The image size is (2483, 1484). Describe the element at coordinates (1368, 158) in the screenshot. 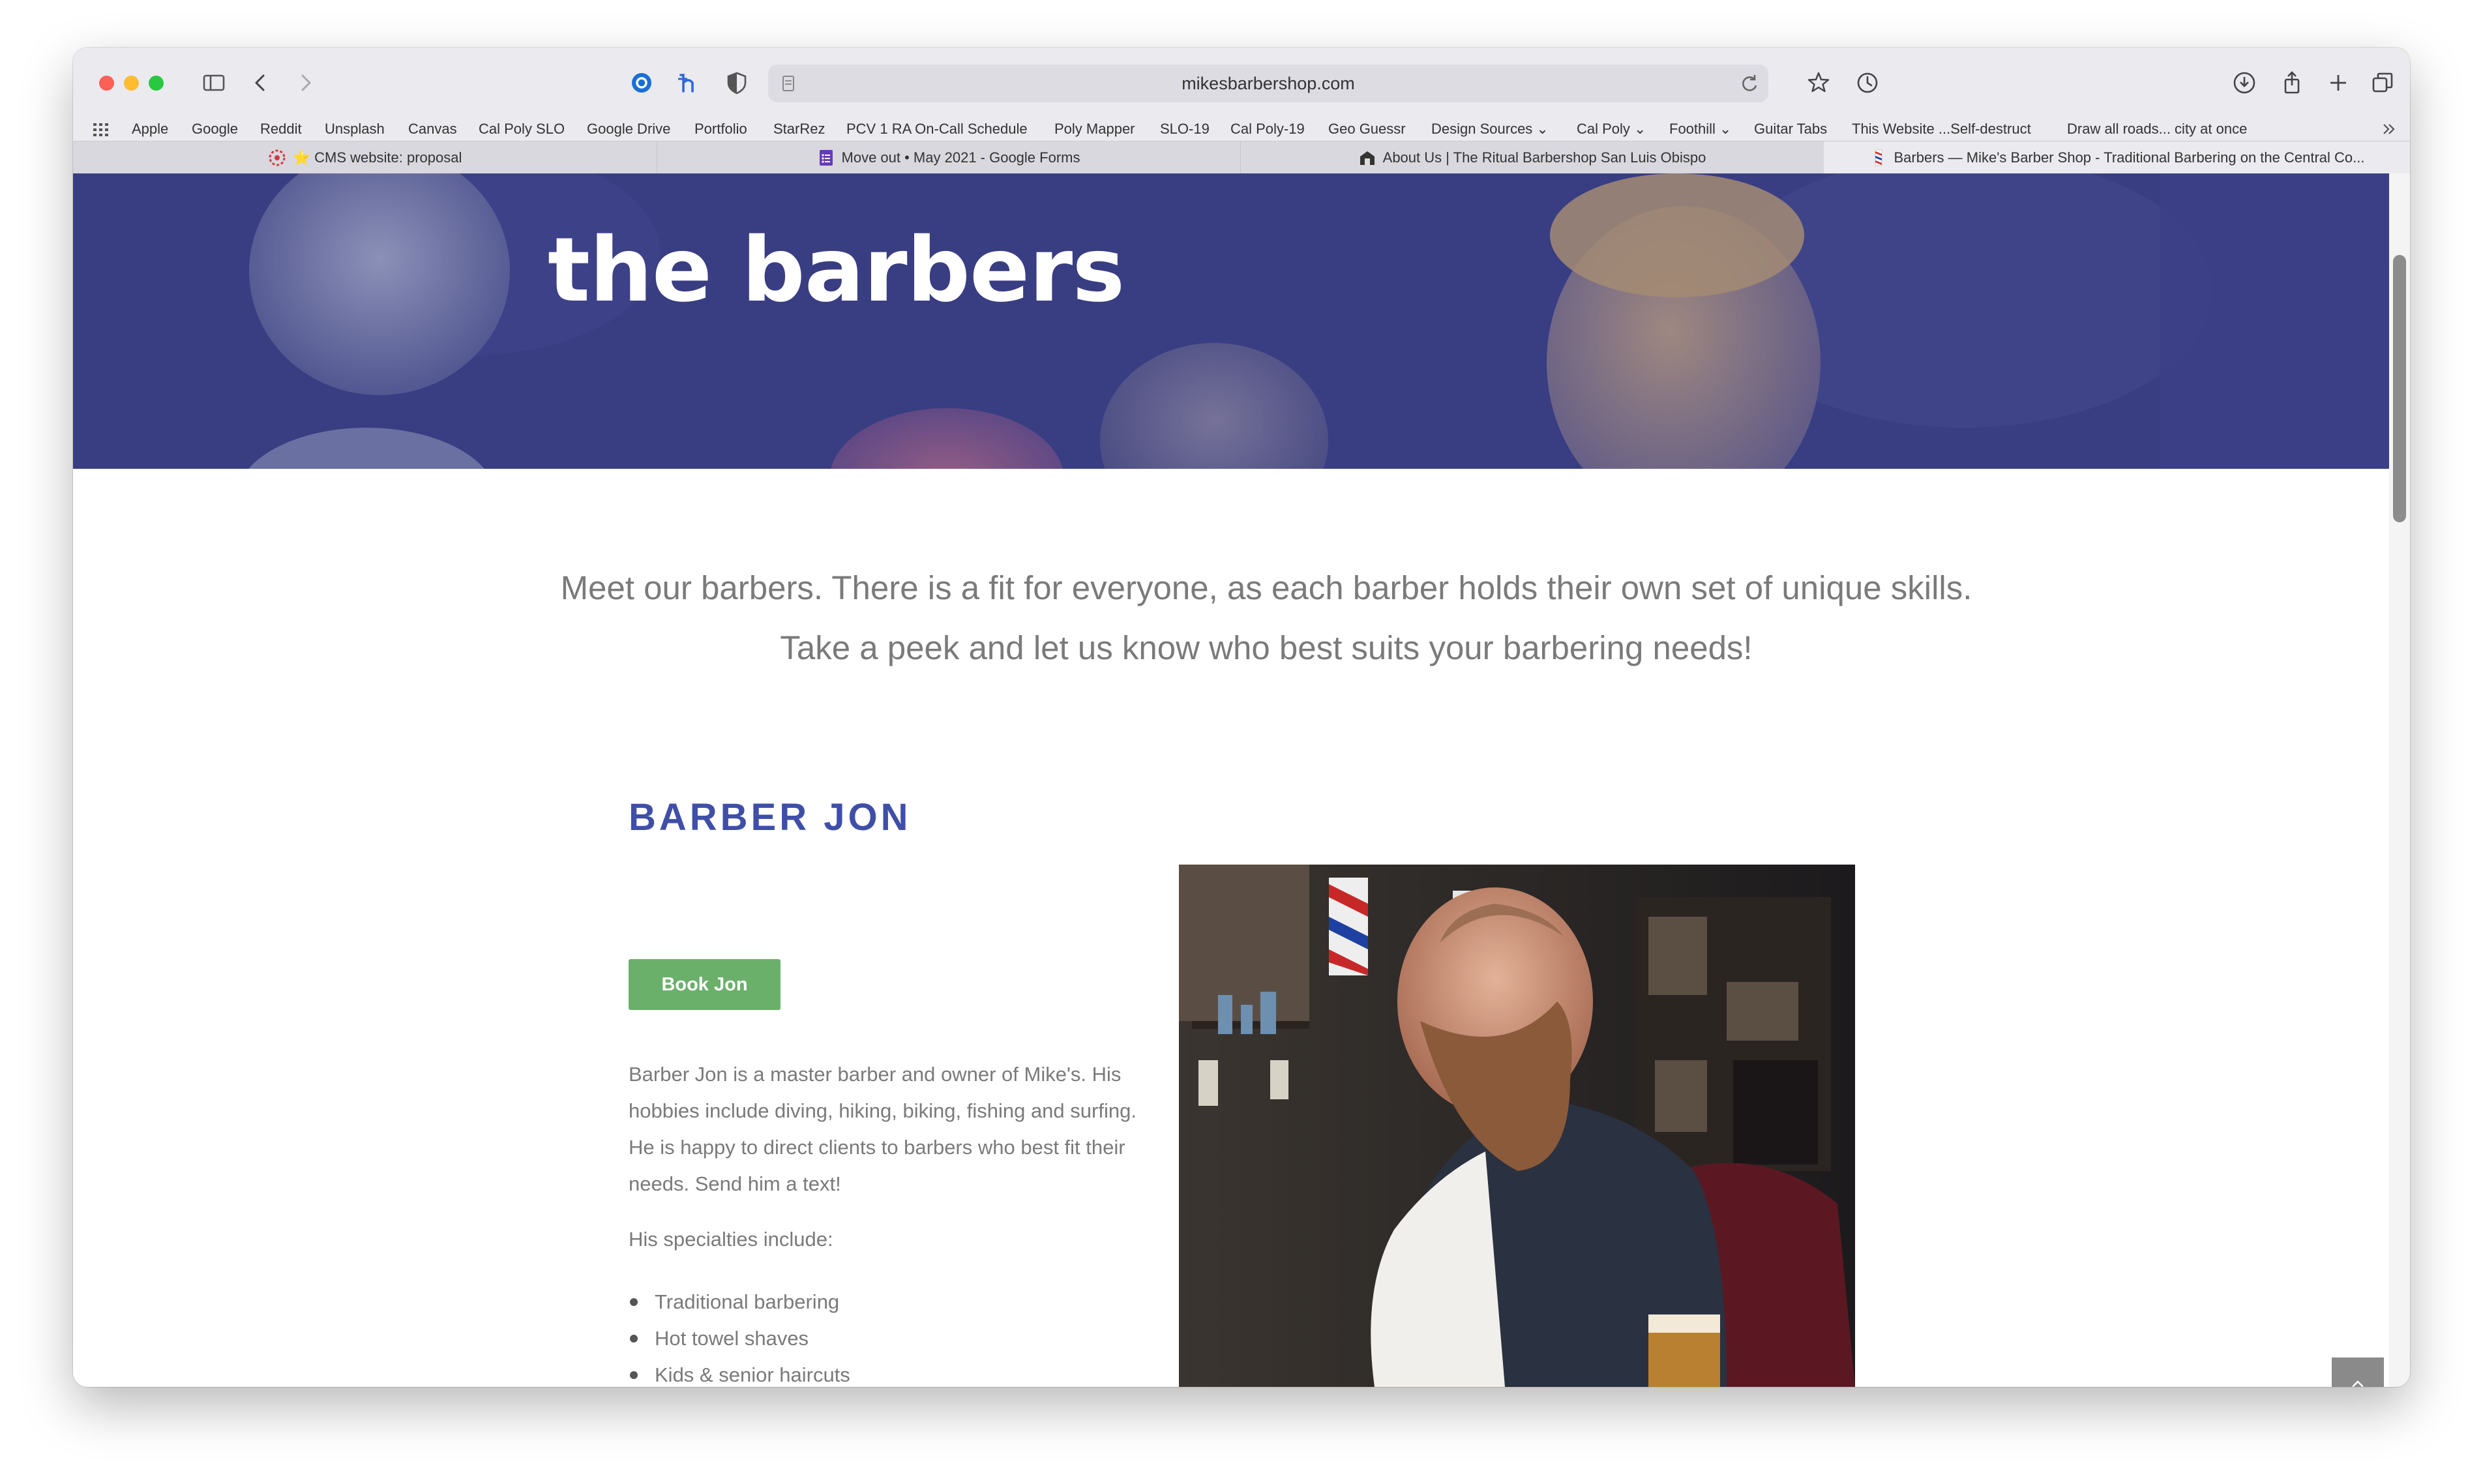

I see `ritual-barbershop-favicon-icon` at that location.